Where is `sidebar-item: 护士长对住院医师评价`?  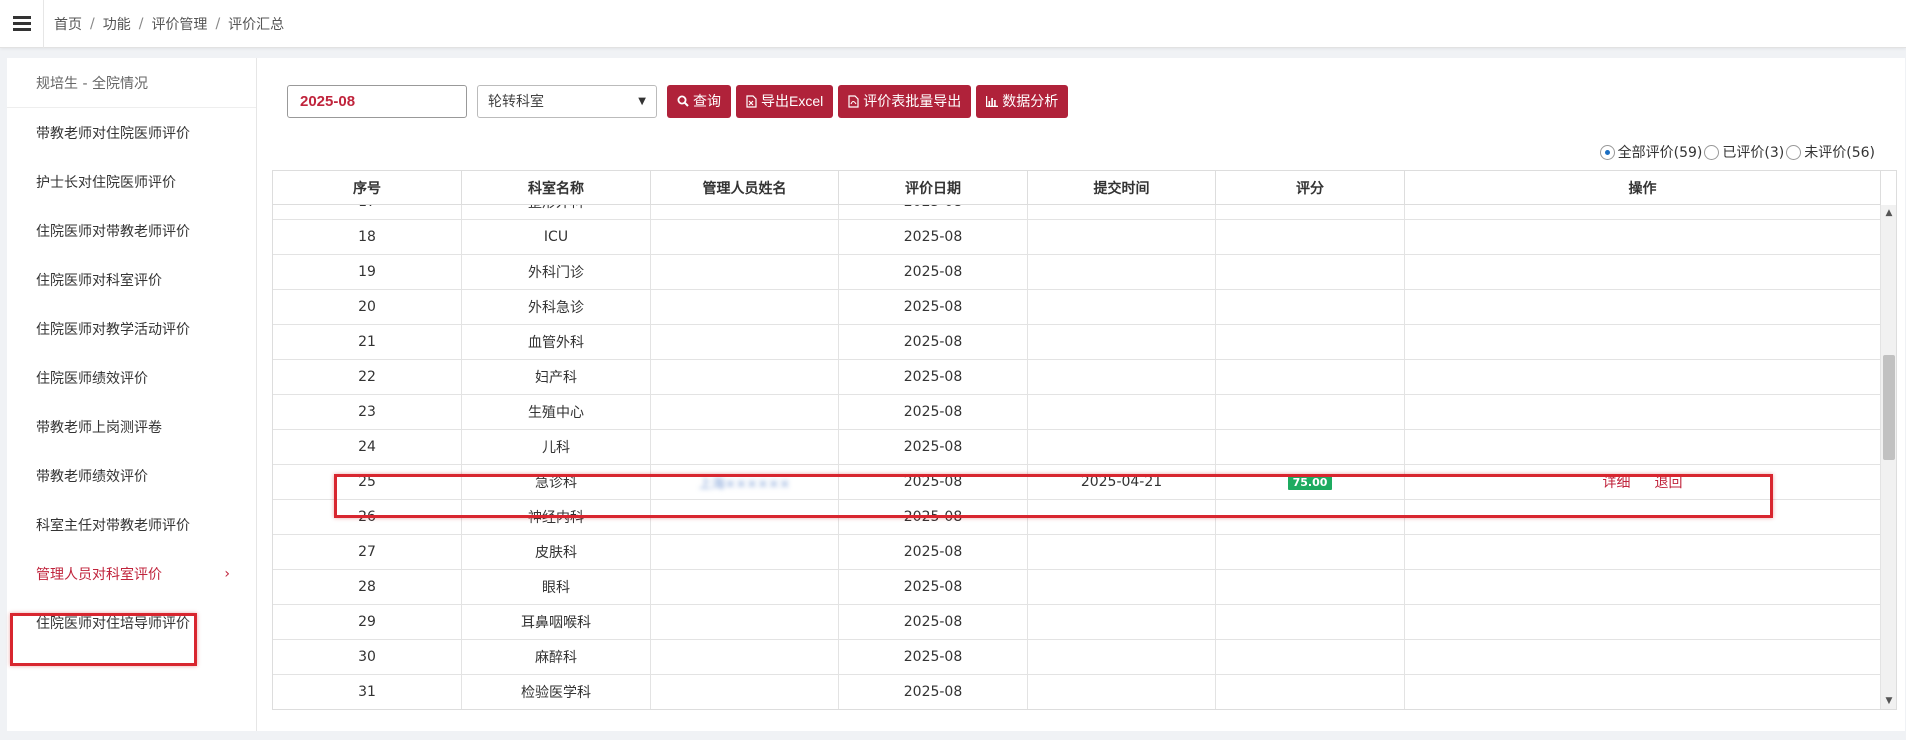 sidebar-item: 护士长对住院医师评价 is located at coordinates (131, 181).